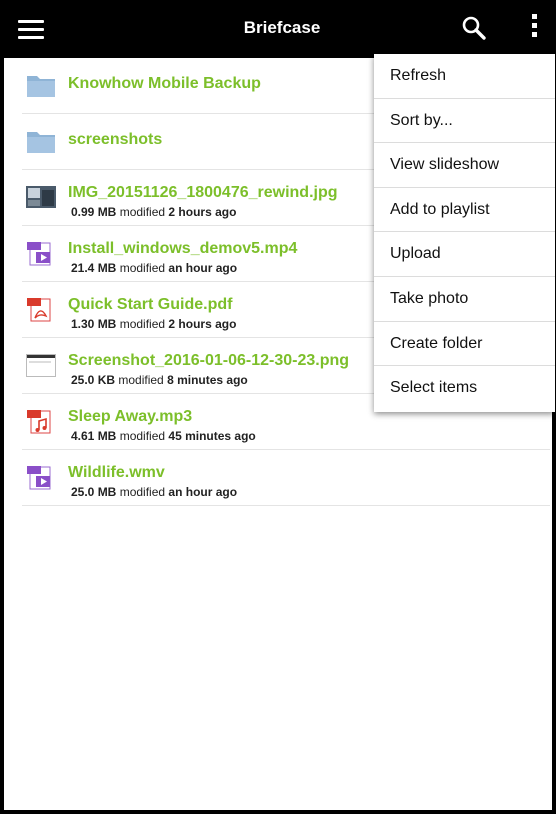  Describe the element at coordinates (39, 422) in the screenshot. I see `mp3-file-icon` at that location.